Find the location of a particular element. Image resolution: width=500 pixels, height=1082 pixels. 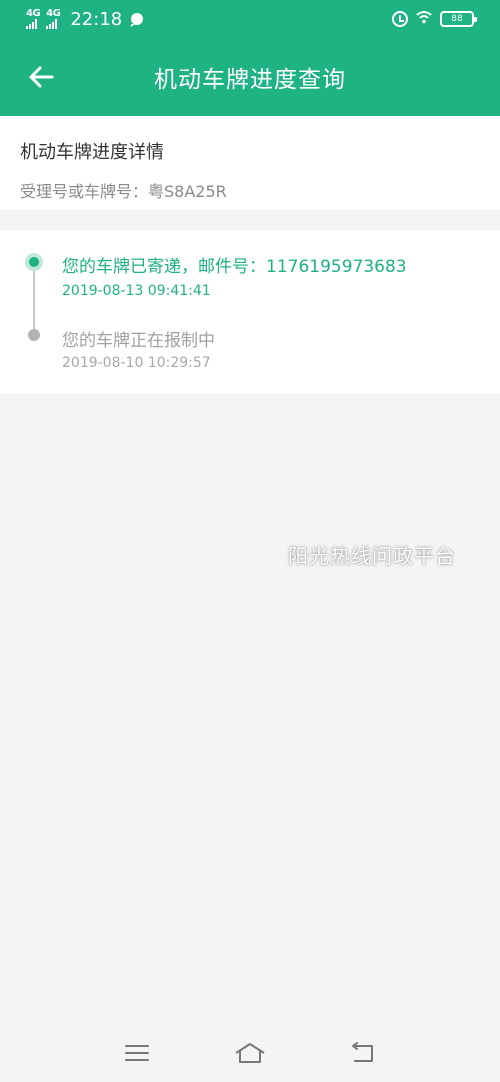

signal-icon-2: 4G is located at coordinates (53, 18).